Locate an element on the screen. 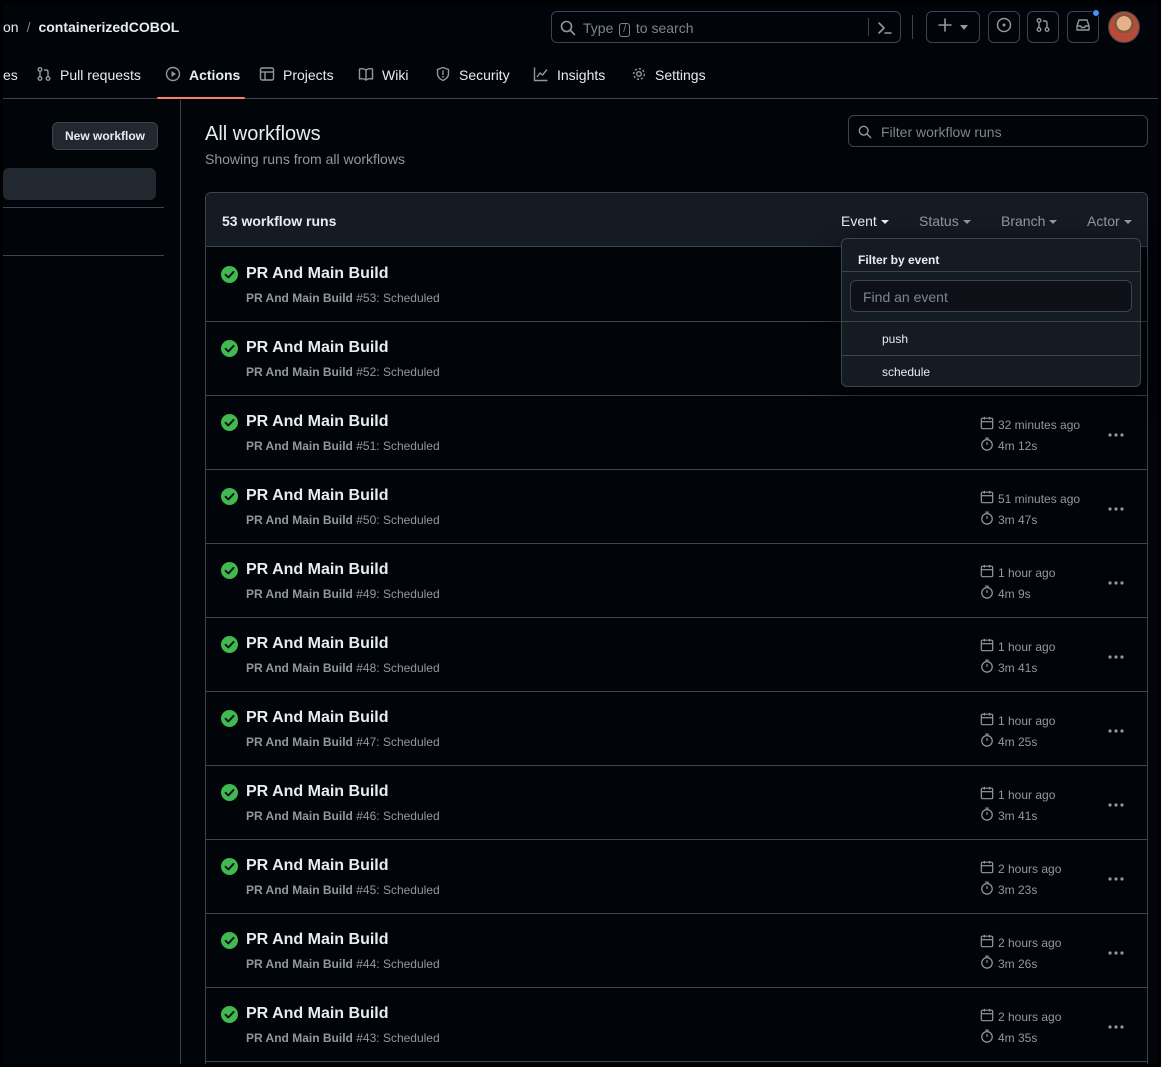  issue-opened-icon is located at coordinates (1004, 27).